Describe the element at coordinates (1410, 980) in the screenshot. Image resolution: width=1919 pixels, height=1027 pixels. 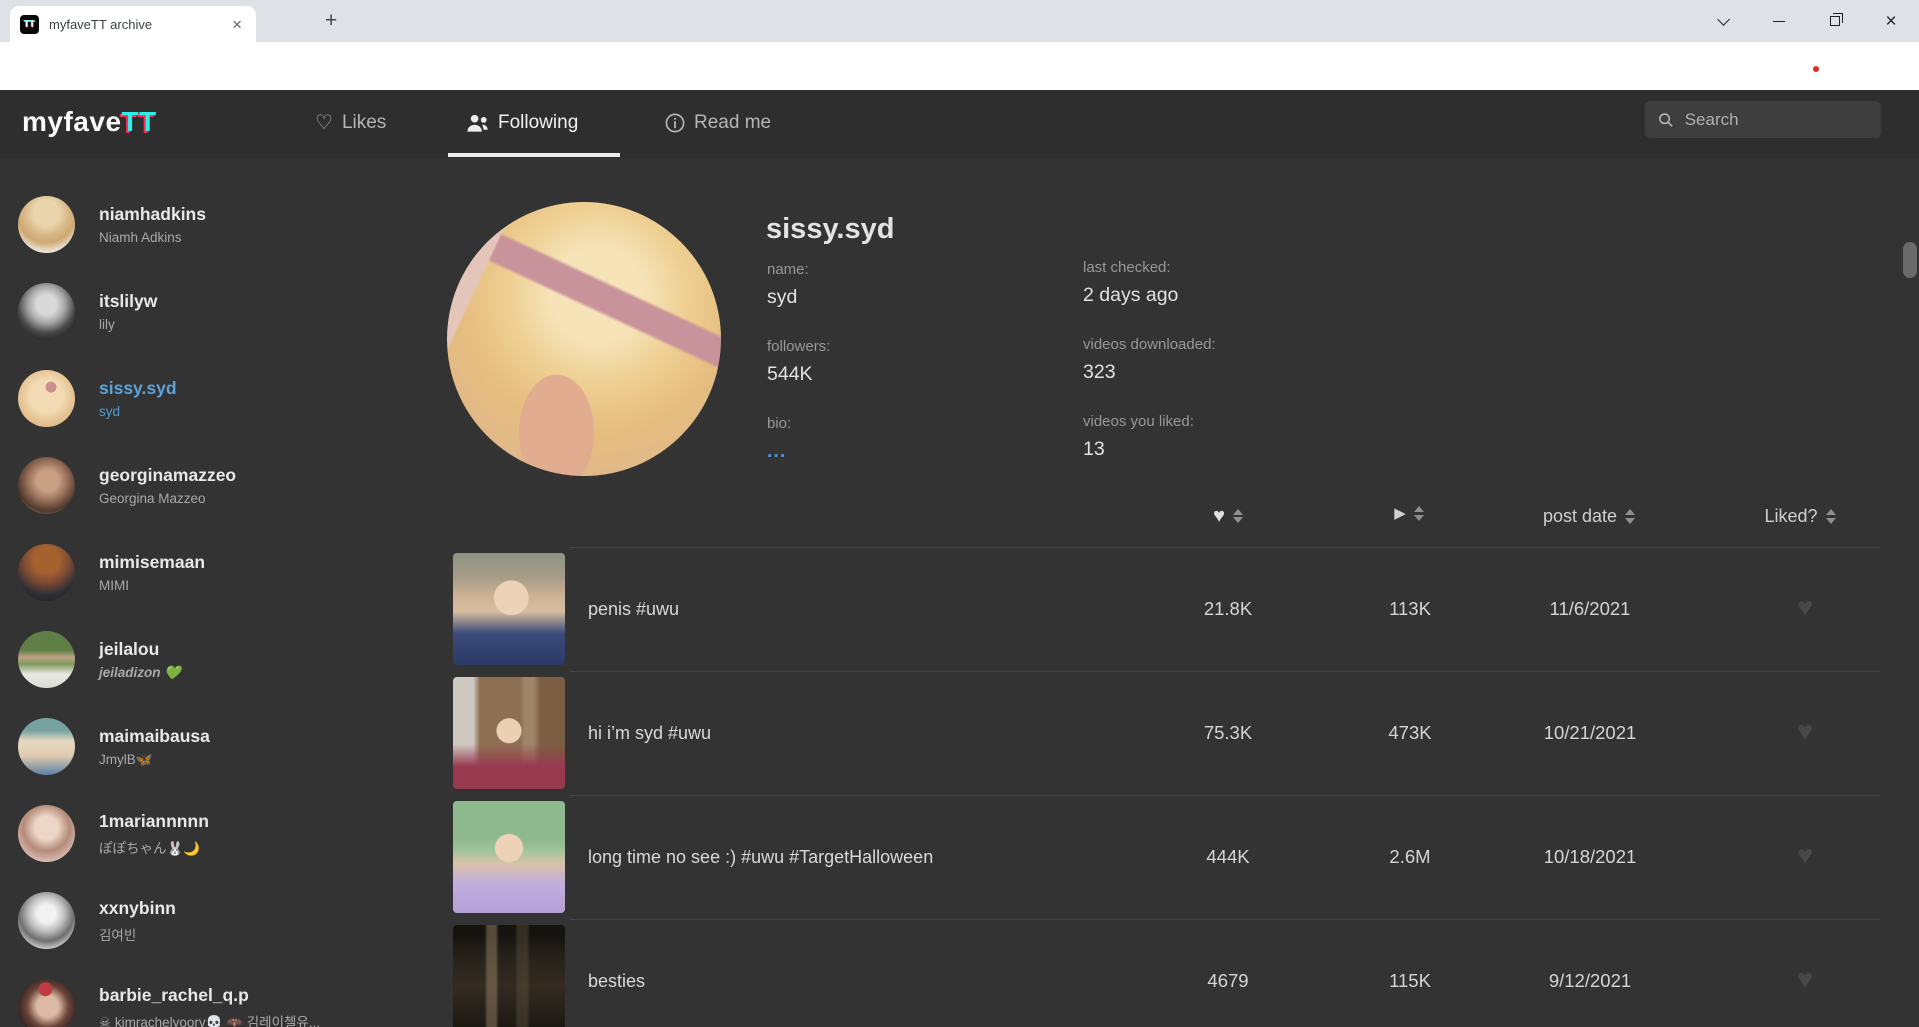
I see `video-view-count: 115K` at that location.